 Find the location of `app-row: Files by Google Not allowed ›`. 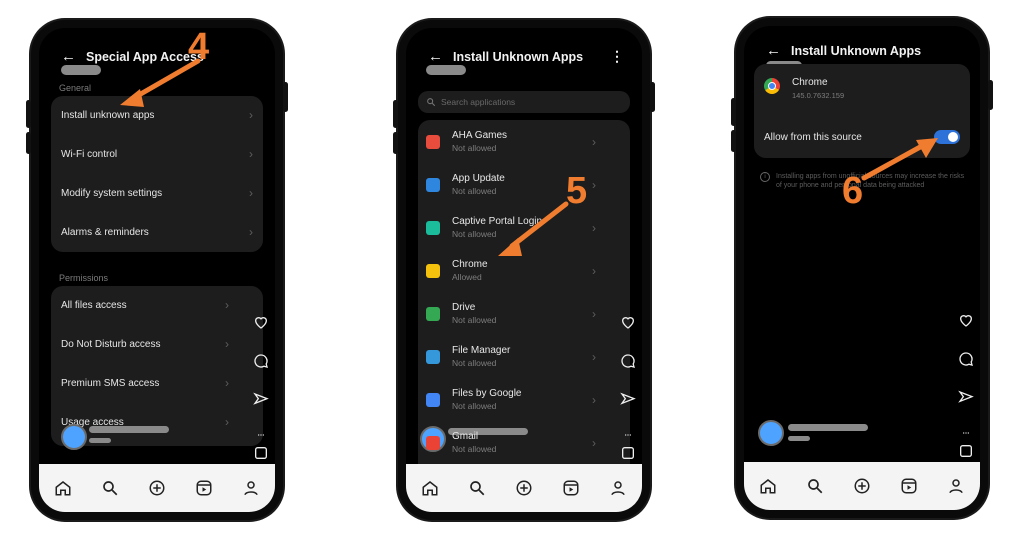

app-row: Files by Google Not allowed › is located at coordinates (512, 399).